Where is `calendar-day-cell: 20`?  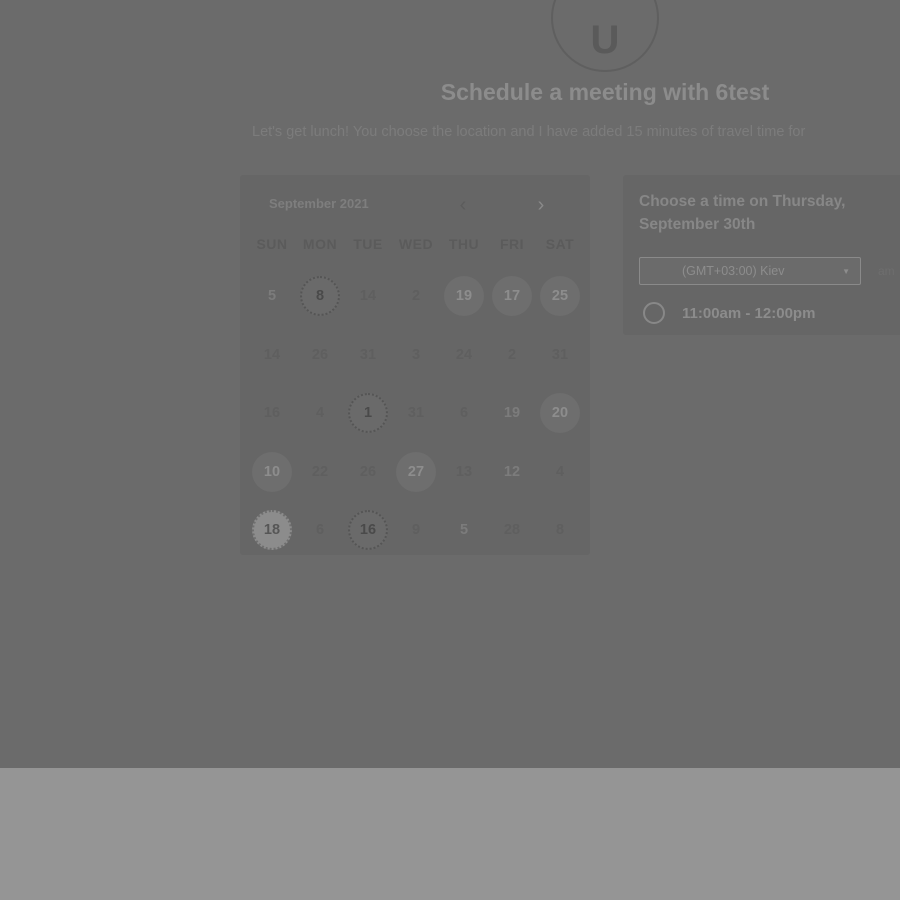
calendar-day-cell: 20 is located at coordinates (560, 413).